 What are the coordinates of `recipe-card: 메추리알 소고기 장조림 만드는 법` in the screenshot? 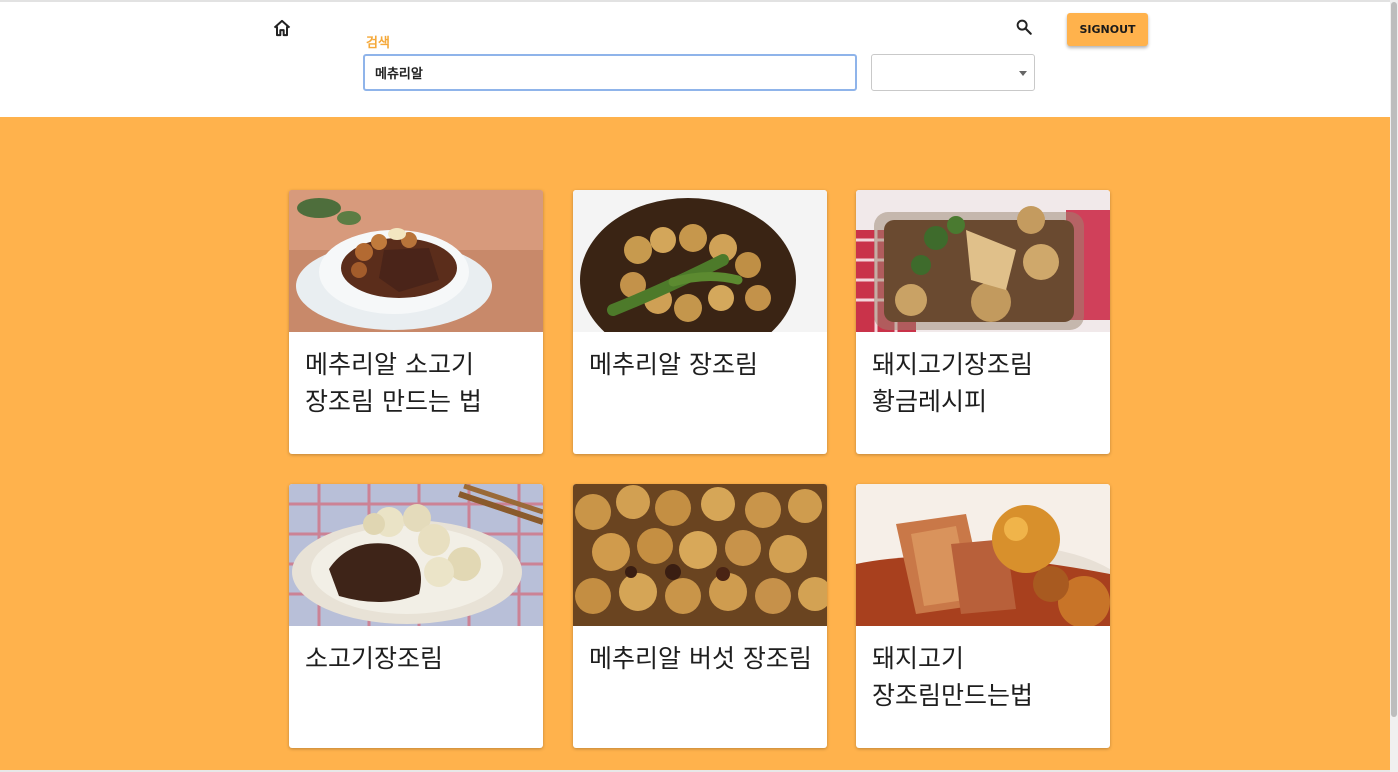 It's located at (416, 322).